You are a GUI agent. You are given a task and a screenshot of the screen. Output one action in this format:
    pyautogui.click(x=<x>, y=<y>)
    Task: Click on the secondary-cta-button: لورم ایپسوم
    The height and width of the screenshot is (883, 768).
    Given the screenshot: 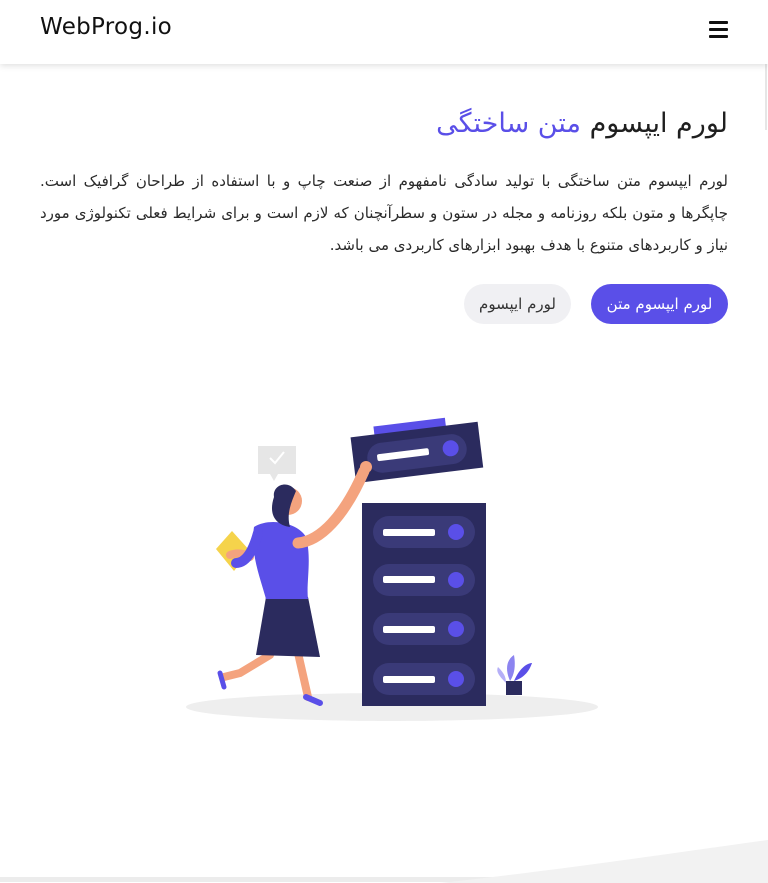 What is the action you would take?
    pyautogui.click(x=517, y=304)
    